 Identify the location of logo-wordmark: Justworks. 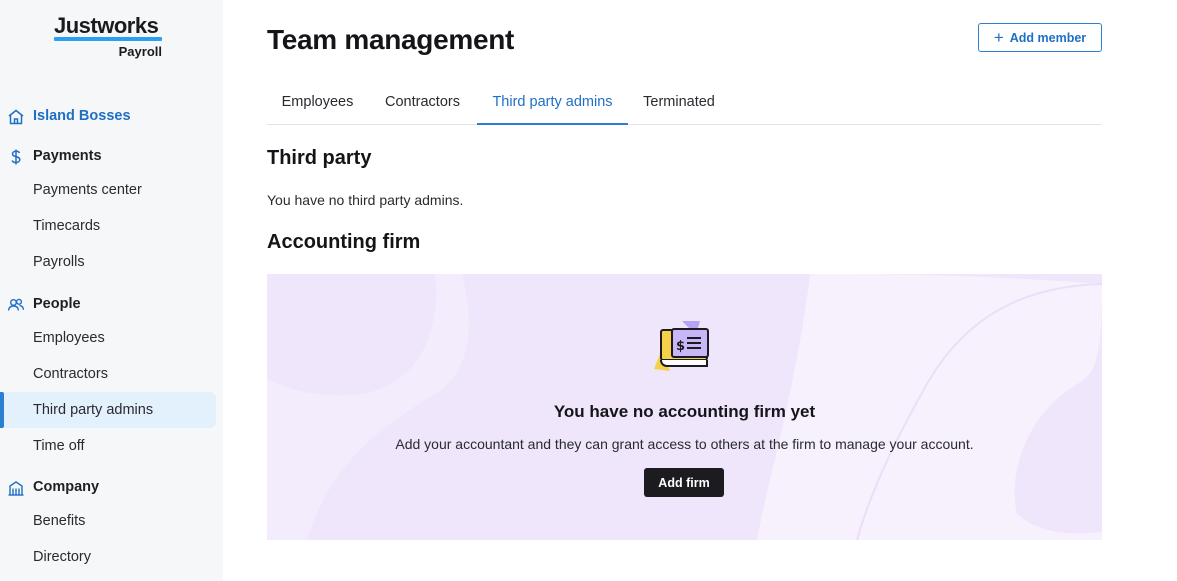
(108, 27).